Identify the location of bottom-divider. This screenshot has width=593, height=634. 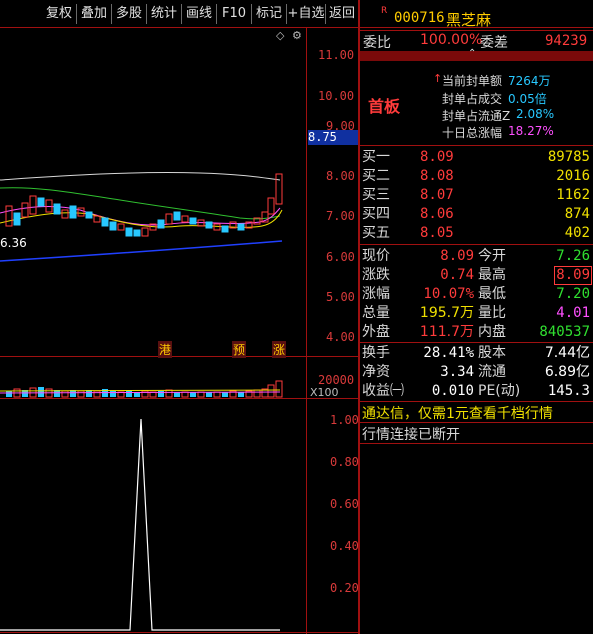
(179, 632).